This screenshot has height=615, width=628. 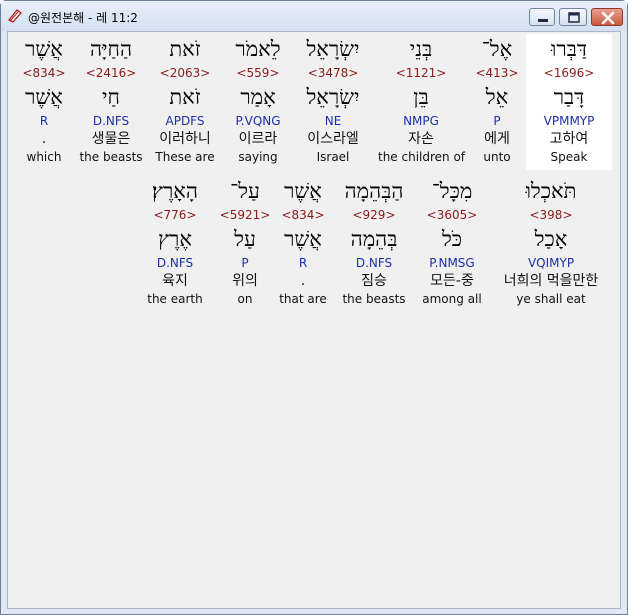 I want to click on word-block: זֹאת <2063> זֹאת APDFS 이러하니 These are, so click(x=185, y=99).